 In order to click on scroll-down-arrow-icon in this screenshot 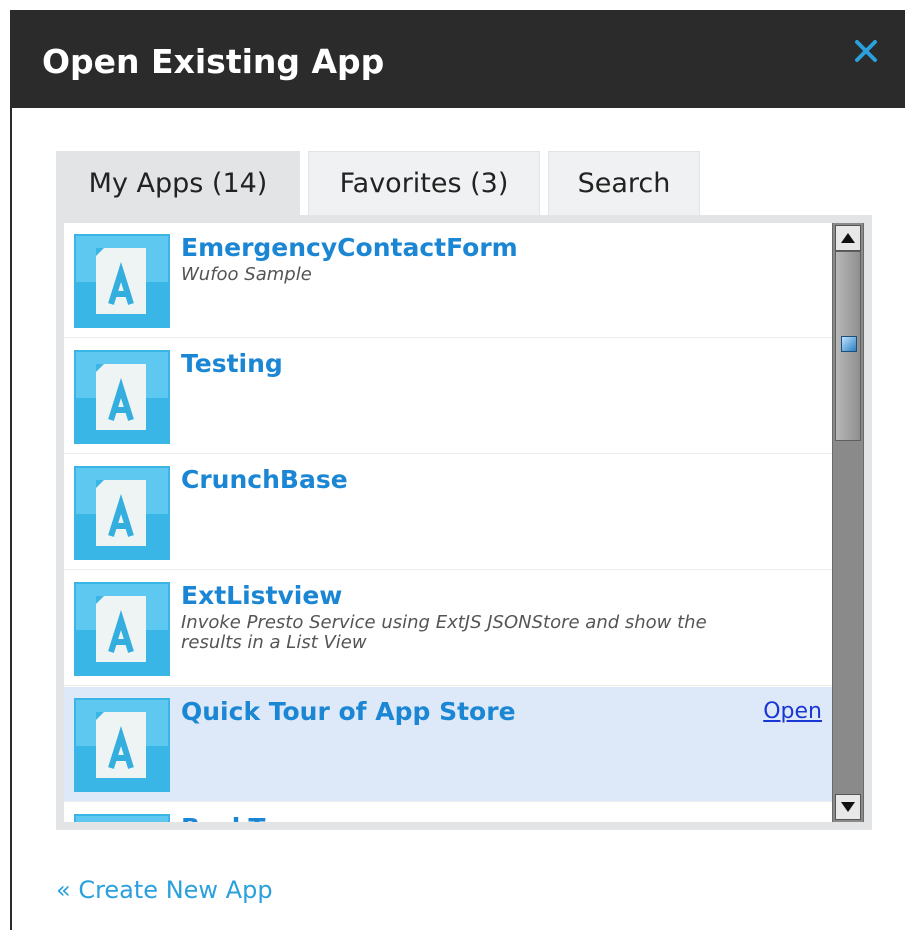, I will do `click(848, 807)`.